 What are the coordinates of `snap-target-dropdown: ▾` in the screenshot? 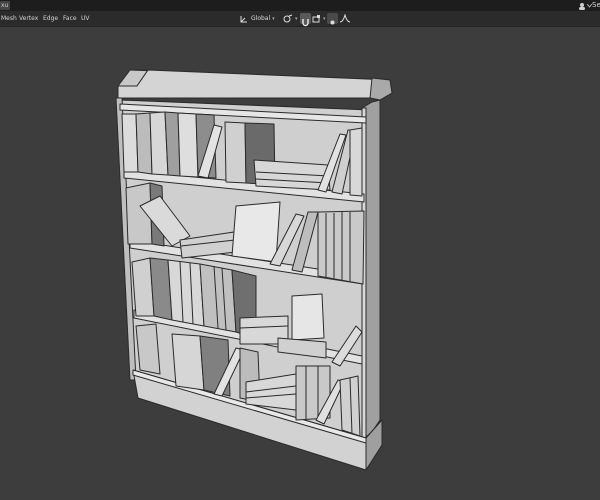 It's located at (319, 18).